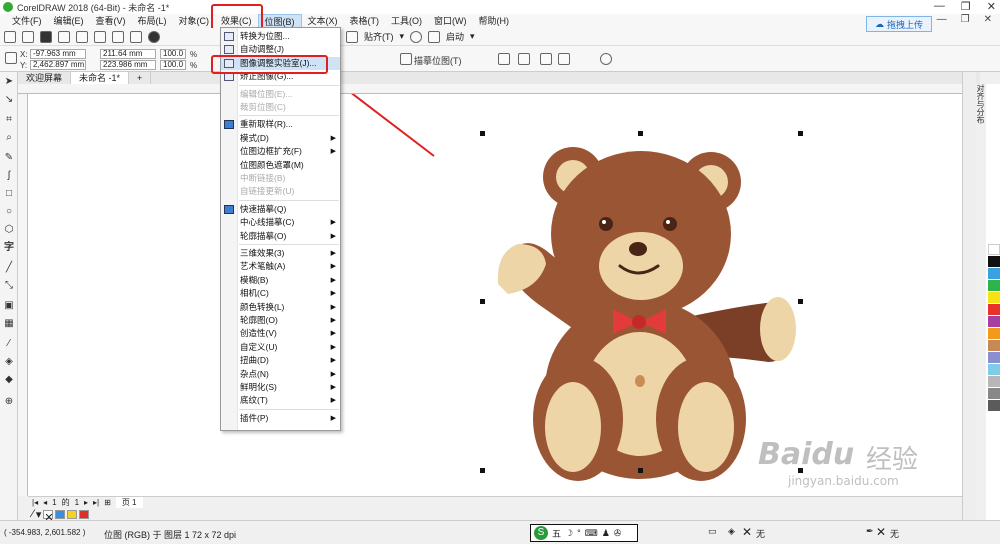 This screenshot has width=1000, height=544. I want to click on menu-item-7: 模式(D) ▶, so click(280, 138).